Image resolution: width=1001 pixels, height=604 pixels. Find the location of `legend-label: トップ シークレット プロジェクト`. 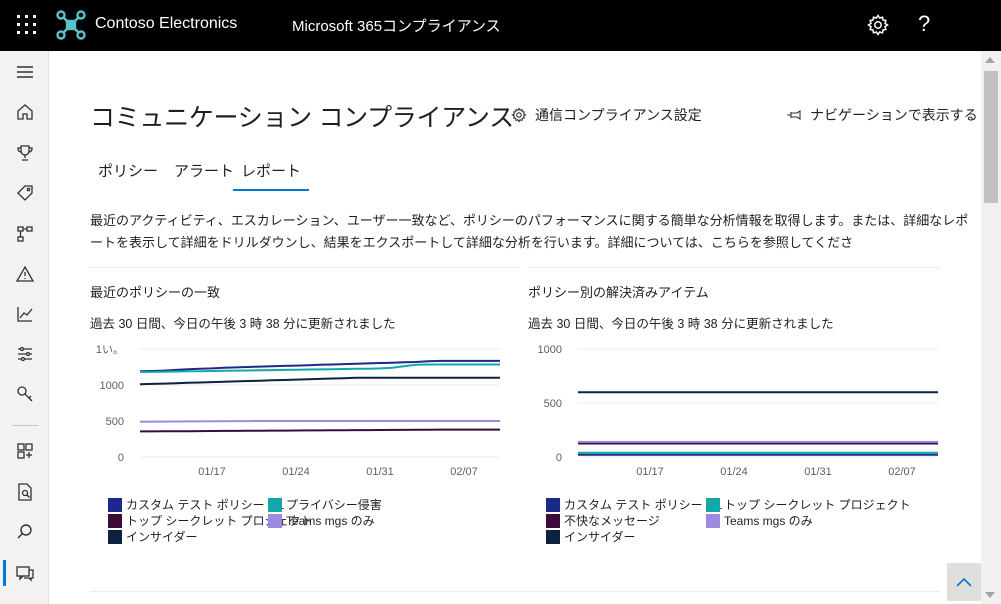

legend-label: トップ シークレット プロジェクト is located at coordinates (817, 505).